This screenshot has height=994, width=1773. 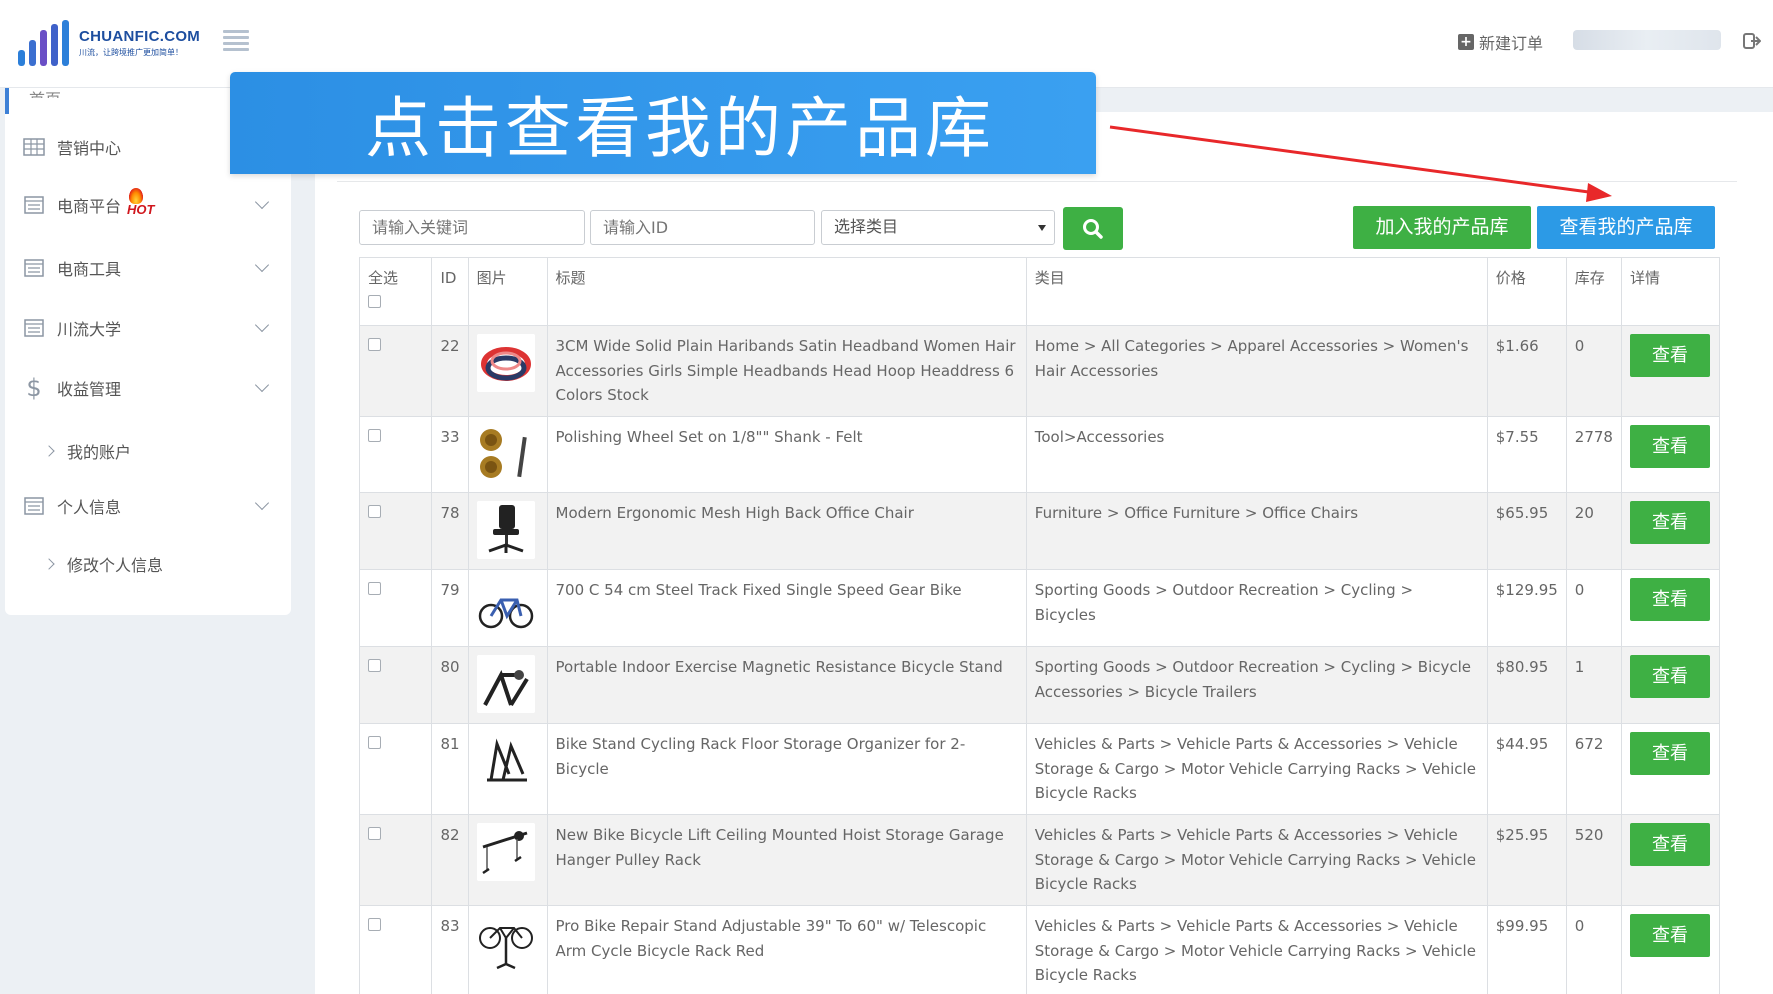 What do you see at coordinates (1526, 608) in the screenshot?
I see `row-price: $129.95` at bounding box center [1526, 608].